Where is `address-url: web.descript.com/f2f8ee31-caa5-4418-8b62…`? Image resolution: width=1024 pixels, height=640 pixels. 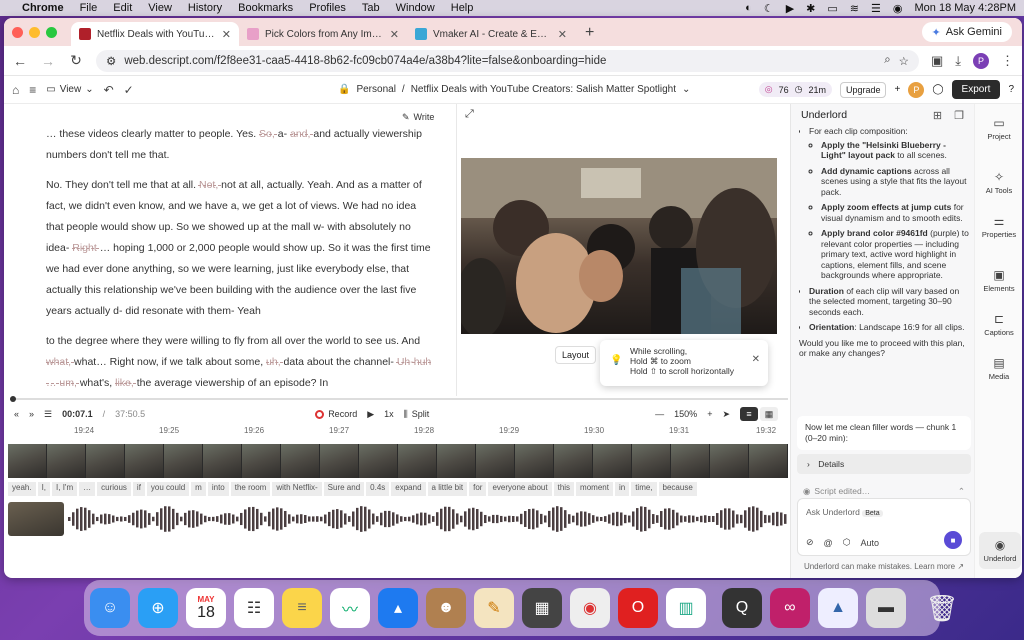
address-url: web.descript.com/f2f8ee31-caa5-4418-8b62… is located at coordinates (500, 61).